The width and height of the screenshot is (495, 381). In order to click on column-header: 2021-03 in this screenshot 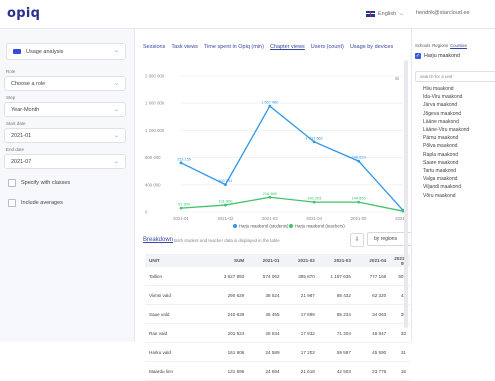, I will do `click(336, 260)`.